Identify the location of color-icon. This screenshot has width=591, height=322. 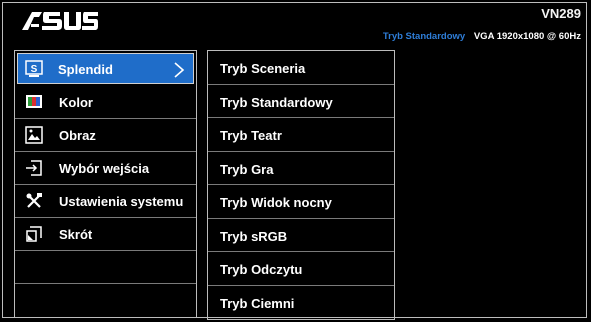
(34, 102).